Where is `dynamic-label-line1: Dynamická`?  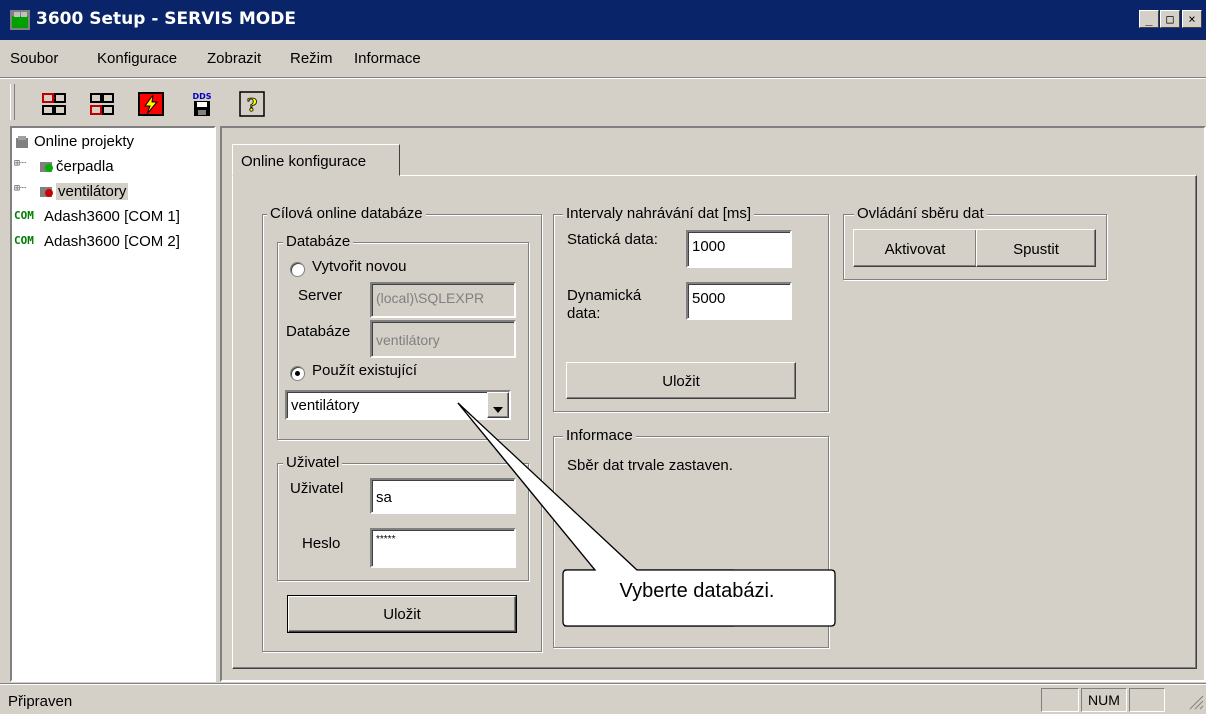 dynamic-label-line1: Dynamická is located at coordinates (604, 295).